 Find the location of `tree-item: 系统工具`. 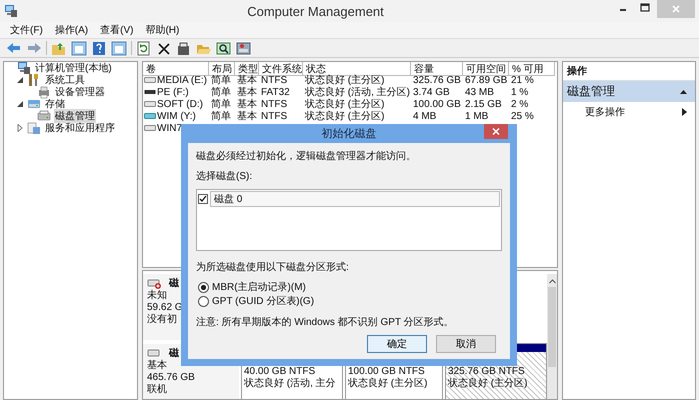

tree-item: 系统工具 is located at coordinates (65, 80).